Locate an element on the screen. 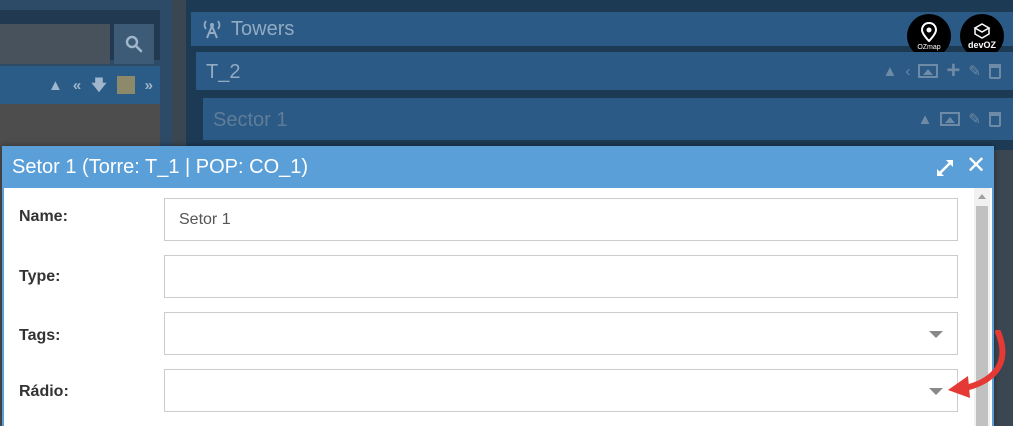  close-icon: ✕ is located at coordinates (976, 166).